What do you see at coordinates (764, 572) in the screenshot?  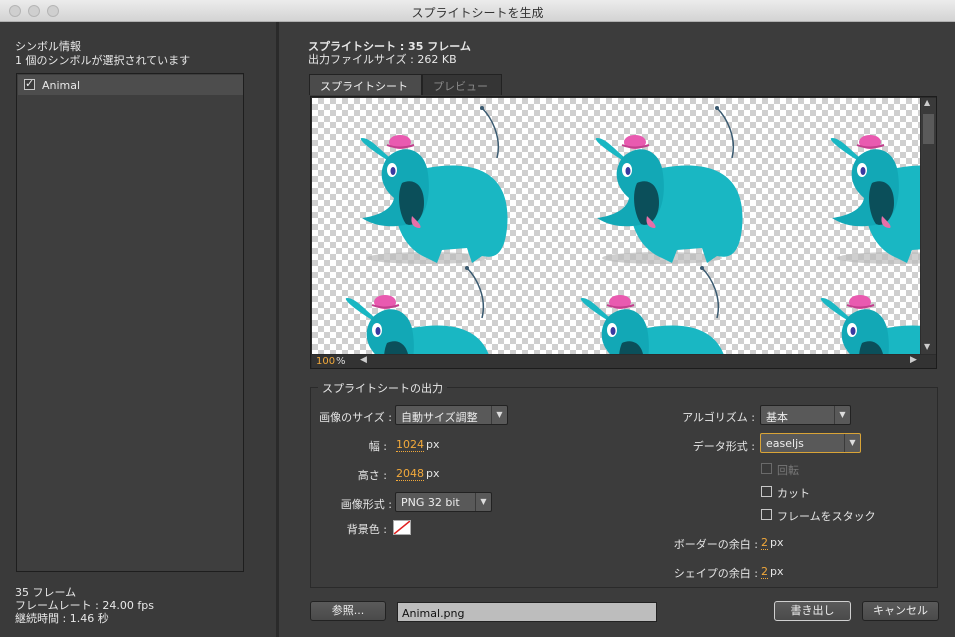 I see `shape-padding-value: 2` at bounding box center [764, 572].